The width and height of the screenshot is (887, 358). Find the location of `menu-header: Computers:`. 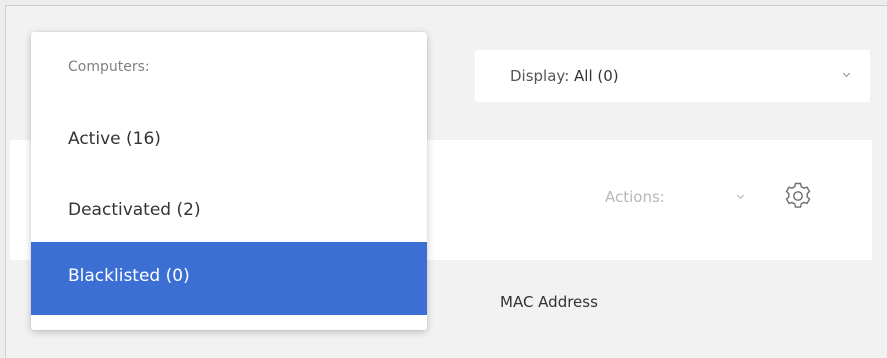

menu-header: Computers: is located at coordinates (109, 67).